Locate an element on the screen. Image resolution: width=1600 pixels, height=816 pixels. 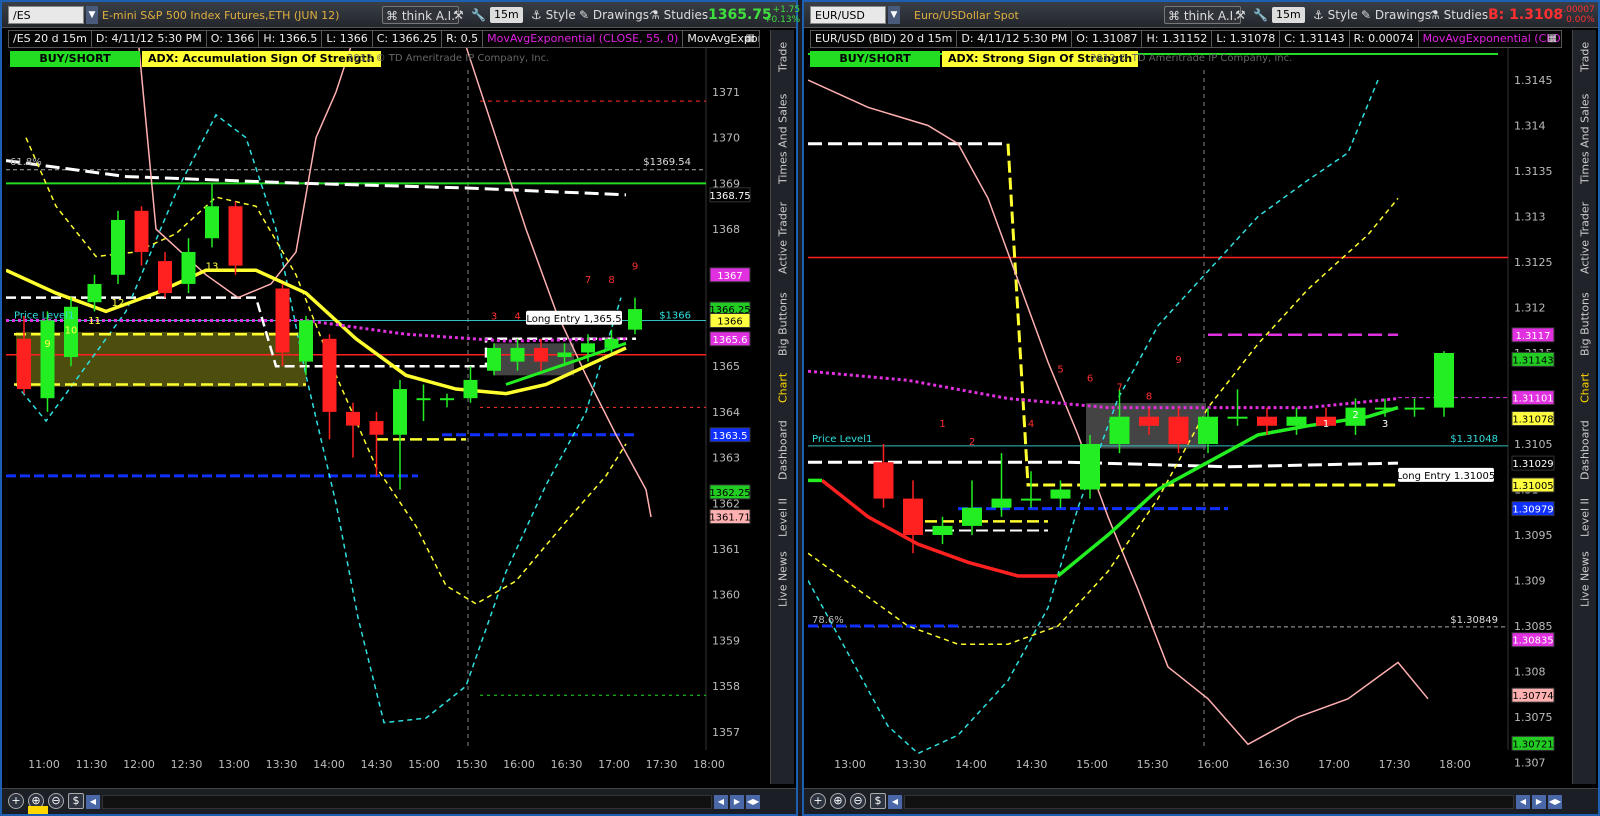
chart-bottom-bar: + ⊕ ⊖ $ ◀ ◀ ▶ ◀▶ is located at coordinates (399, 801).